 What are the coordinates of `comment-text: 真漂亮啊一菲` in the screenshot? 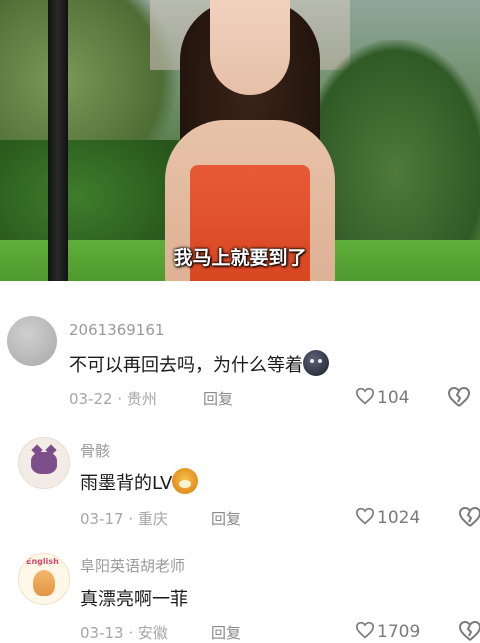 It's located at (134, 599).